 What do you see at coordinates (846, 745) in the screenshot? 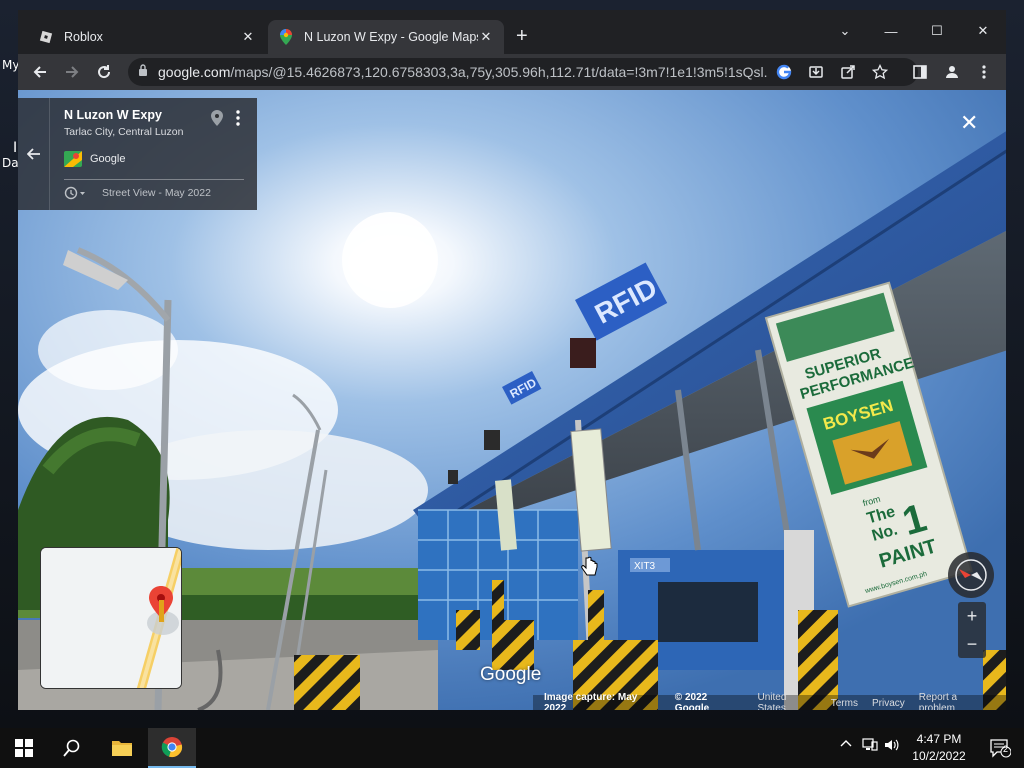
I see `chevron-up-icon` at bounding box center [846, 745].